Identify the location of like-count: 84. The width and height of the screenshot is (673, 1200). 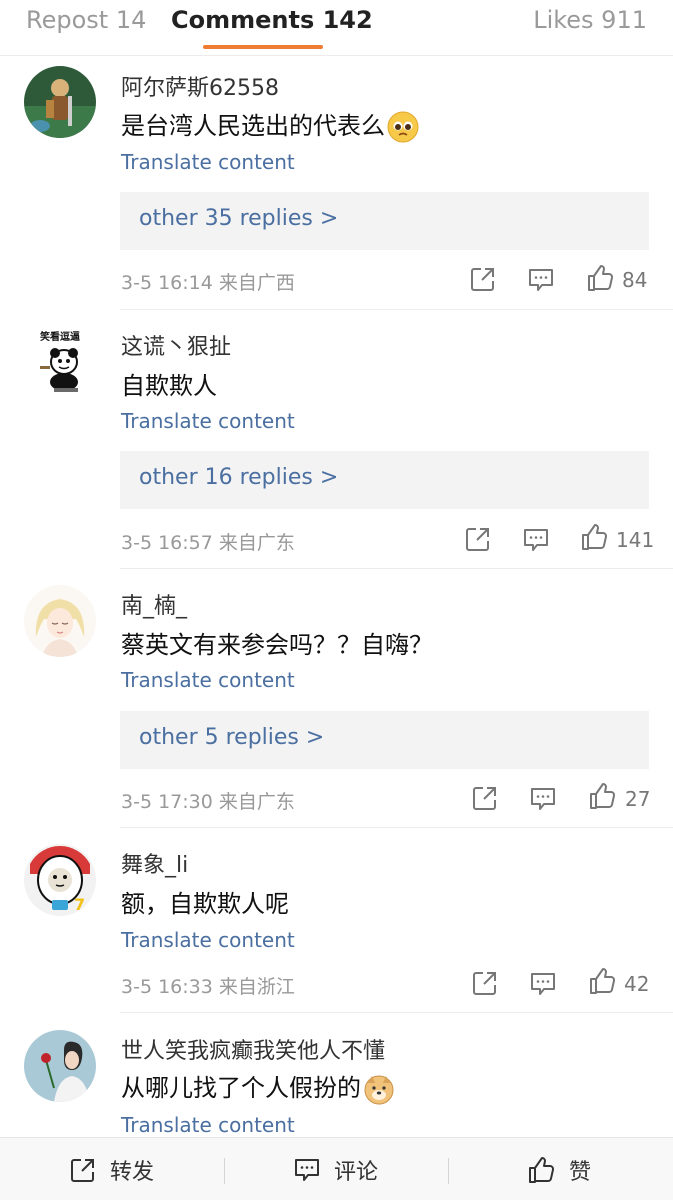
(635, 280).